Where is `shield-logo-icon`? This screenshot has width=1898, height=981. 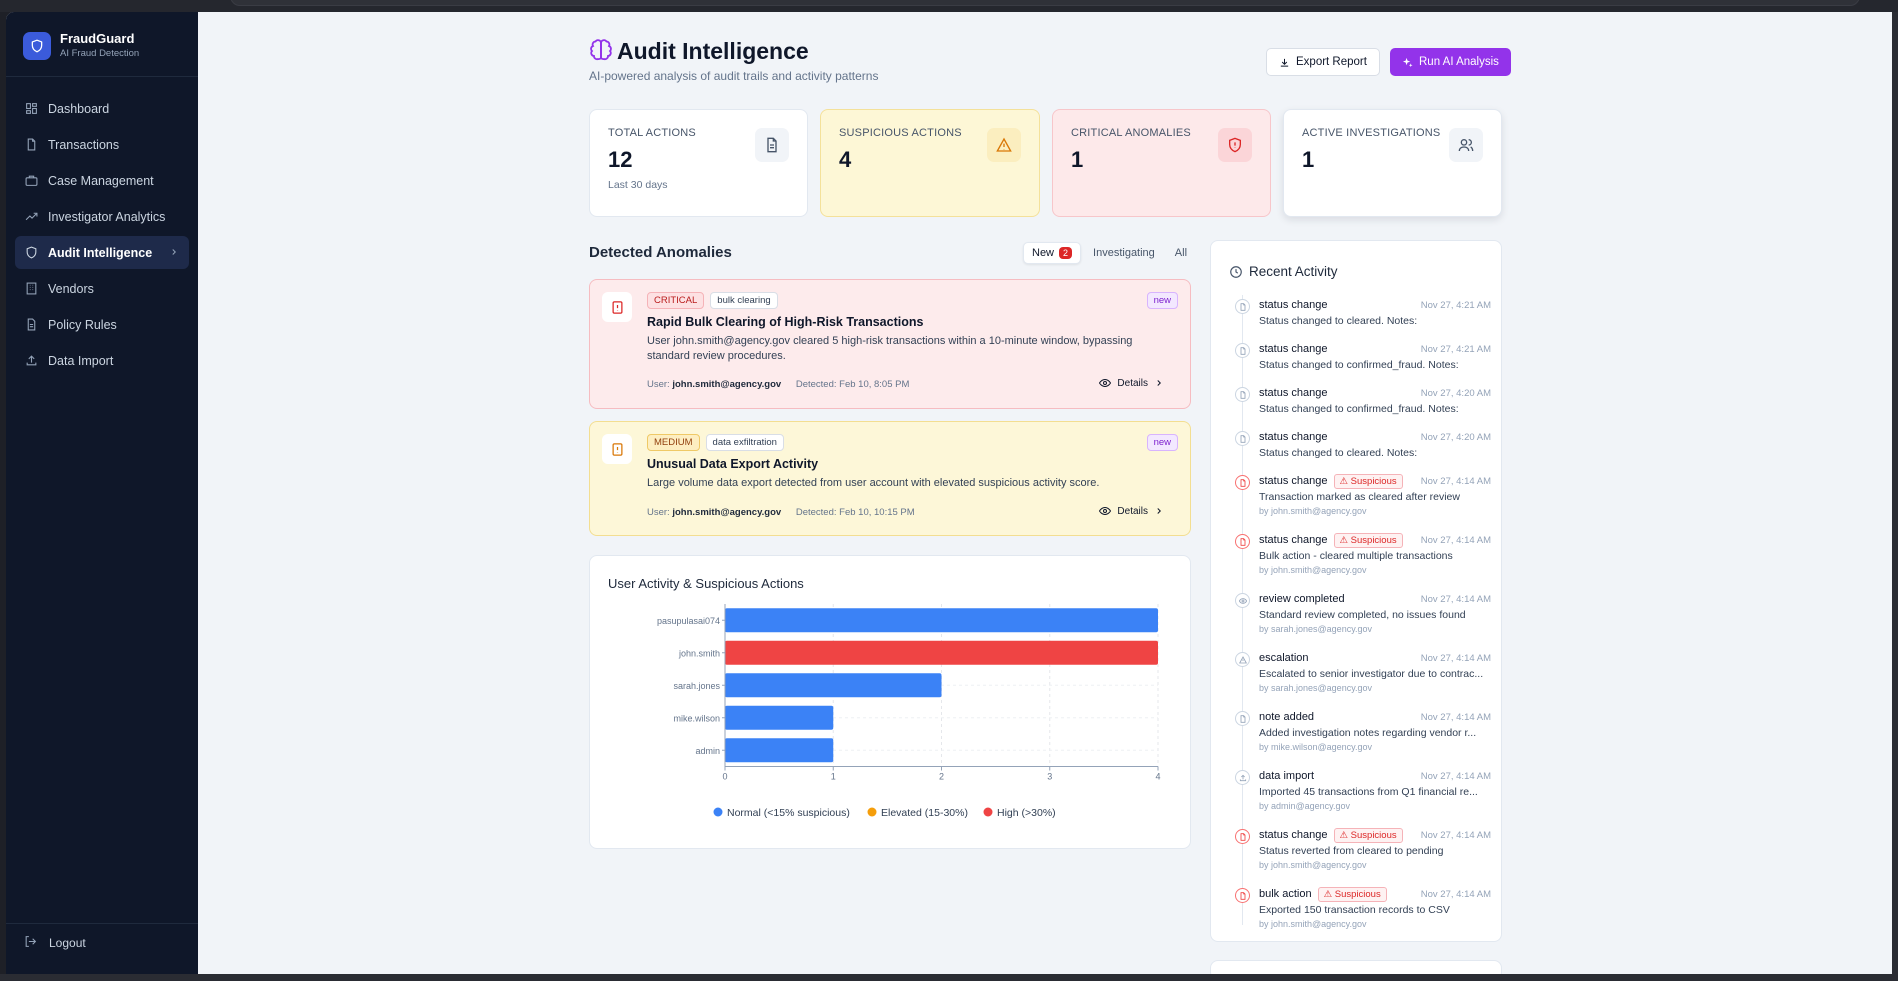
shield-logo-icon is located at coordinates (37, 45).